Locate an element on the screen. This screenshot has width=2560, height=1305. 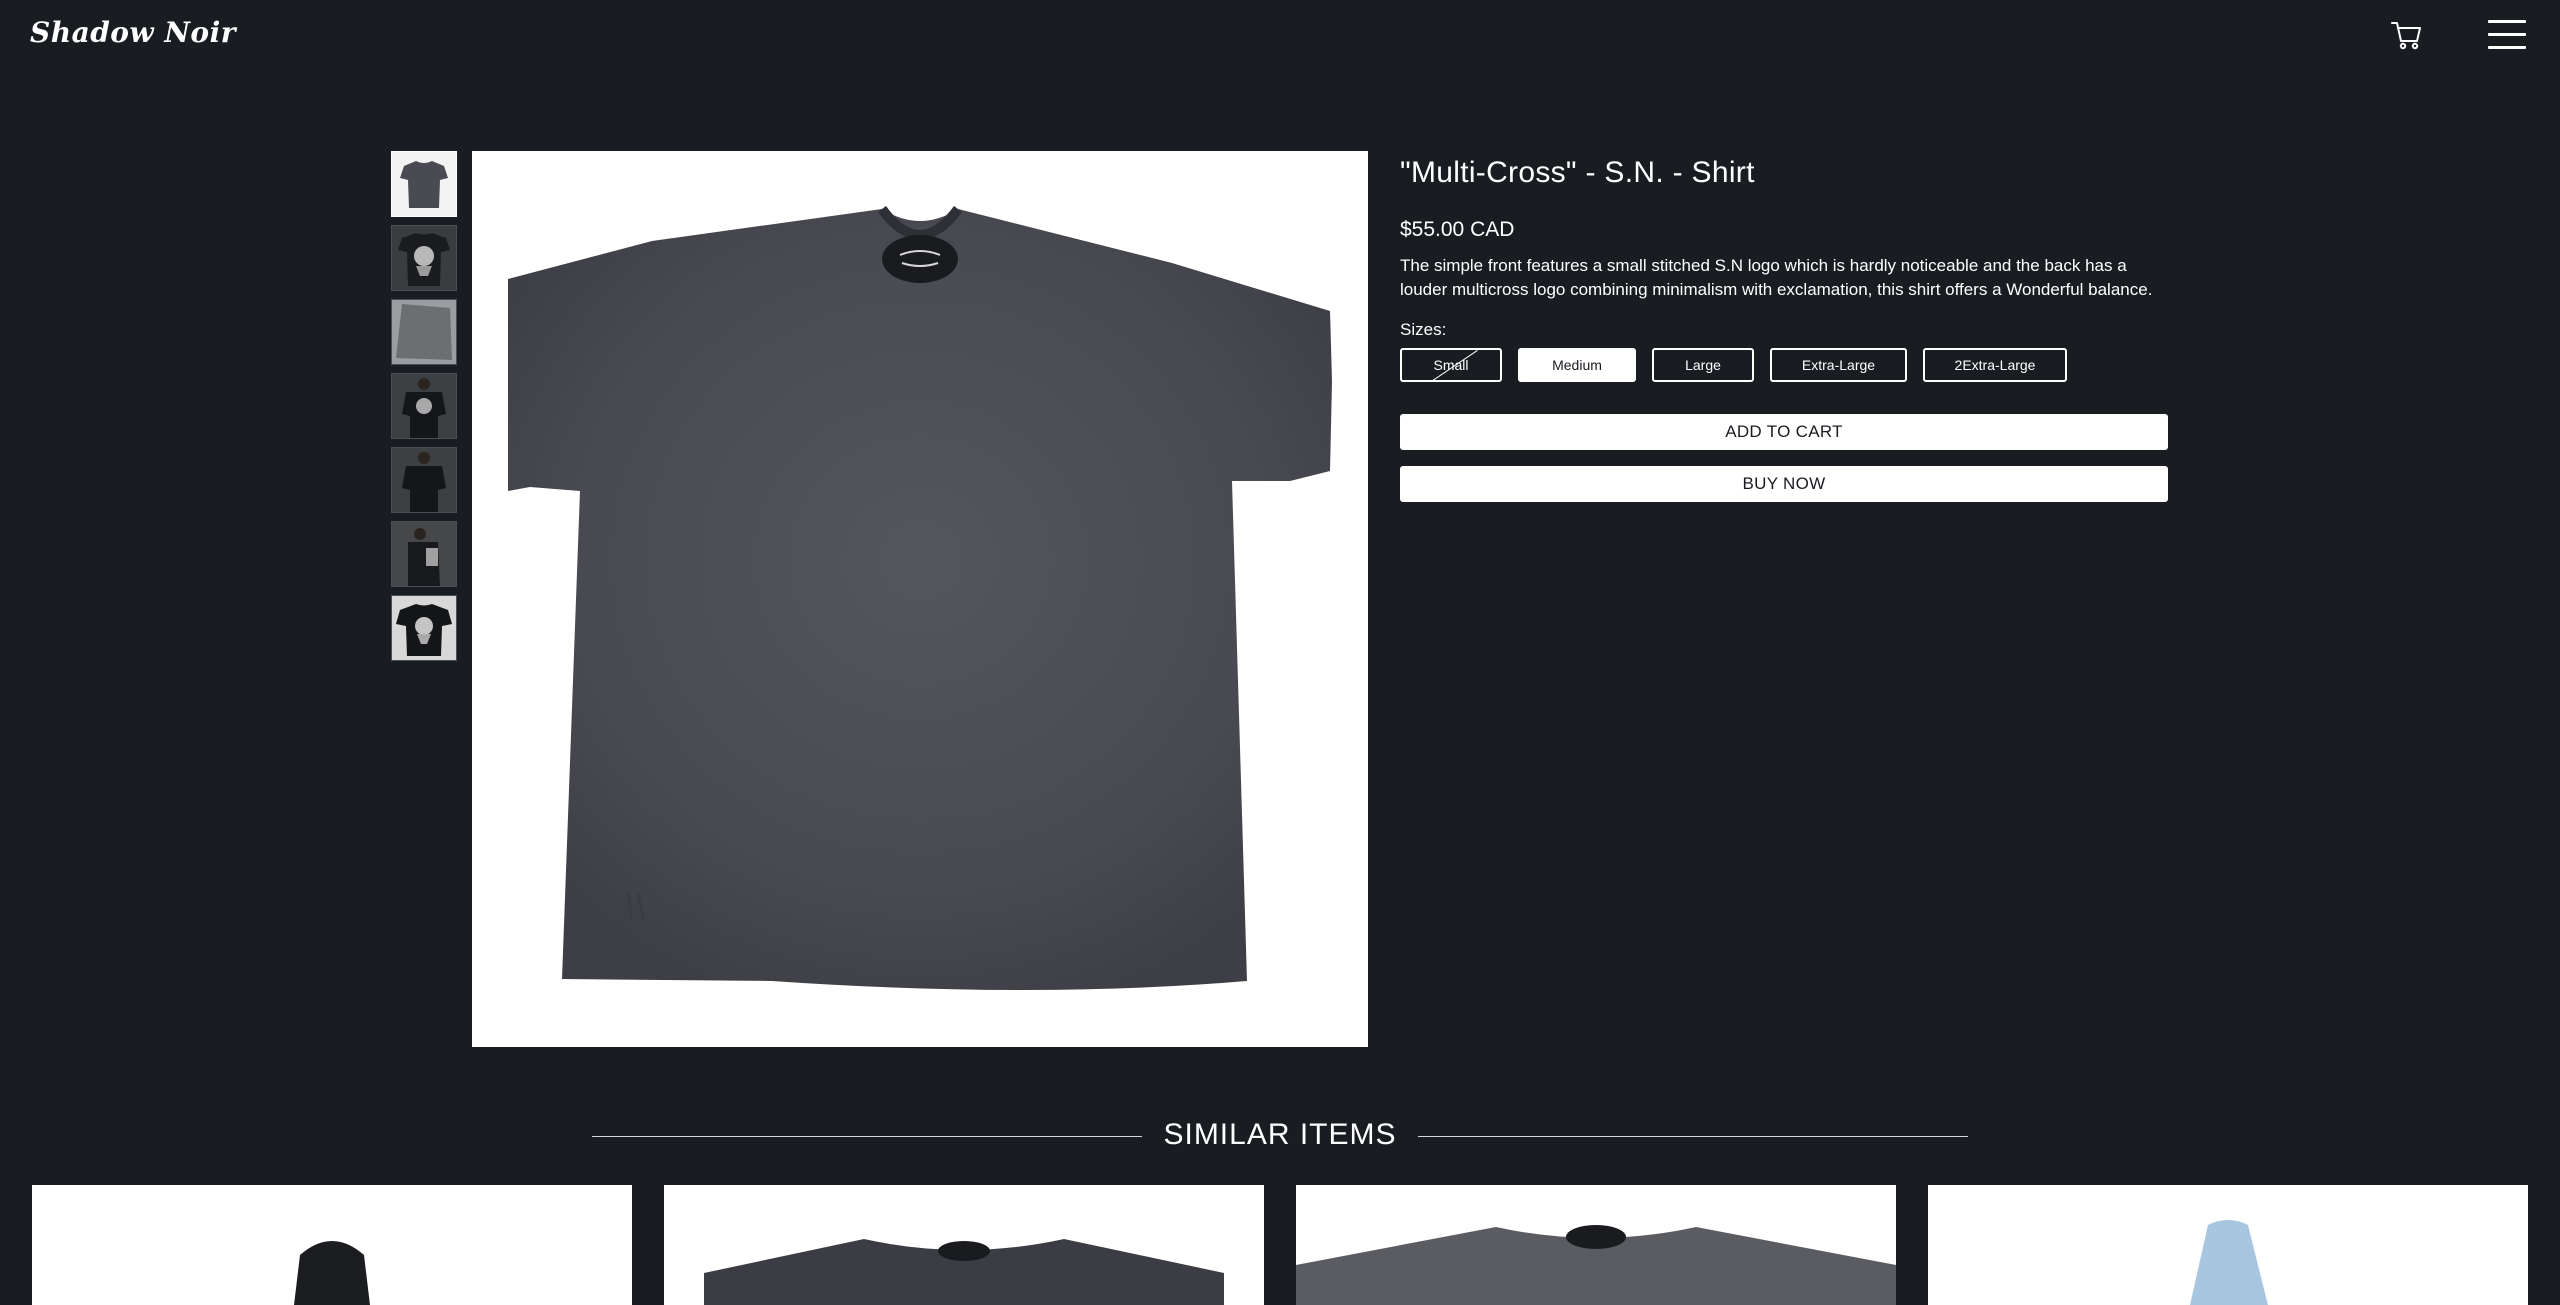
similar-items-heading: SIMILAR ITEMS is located at coordinates (1280, 1136).